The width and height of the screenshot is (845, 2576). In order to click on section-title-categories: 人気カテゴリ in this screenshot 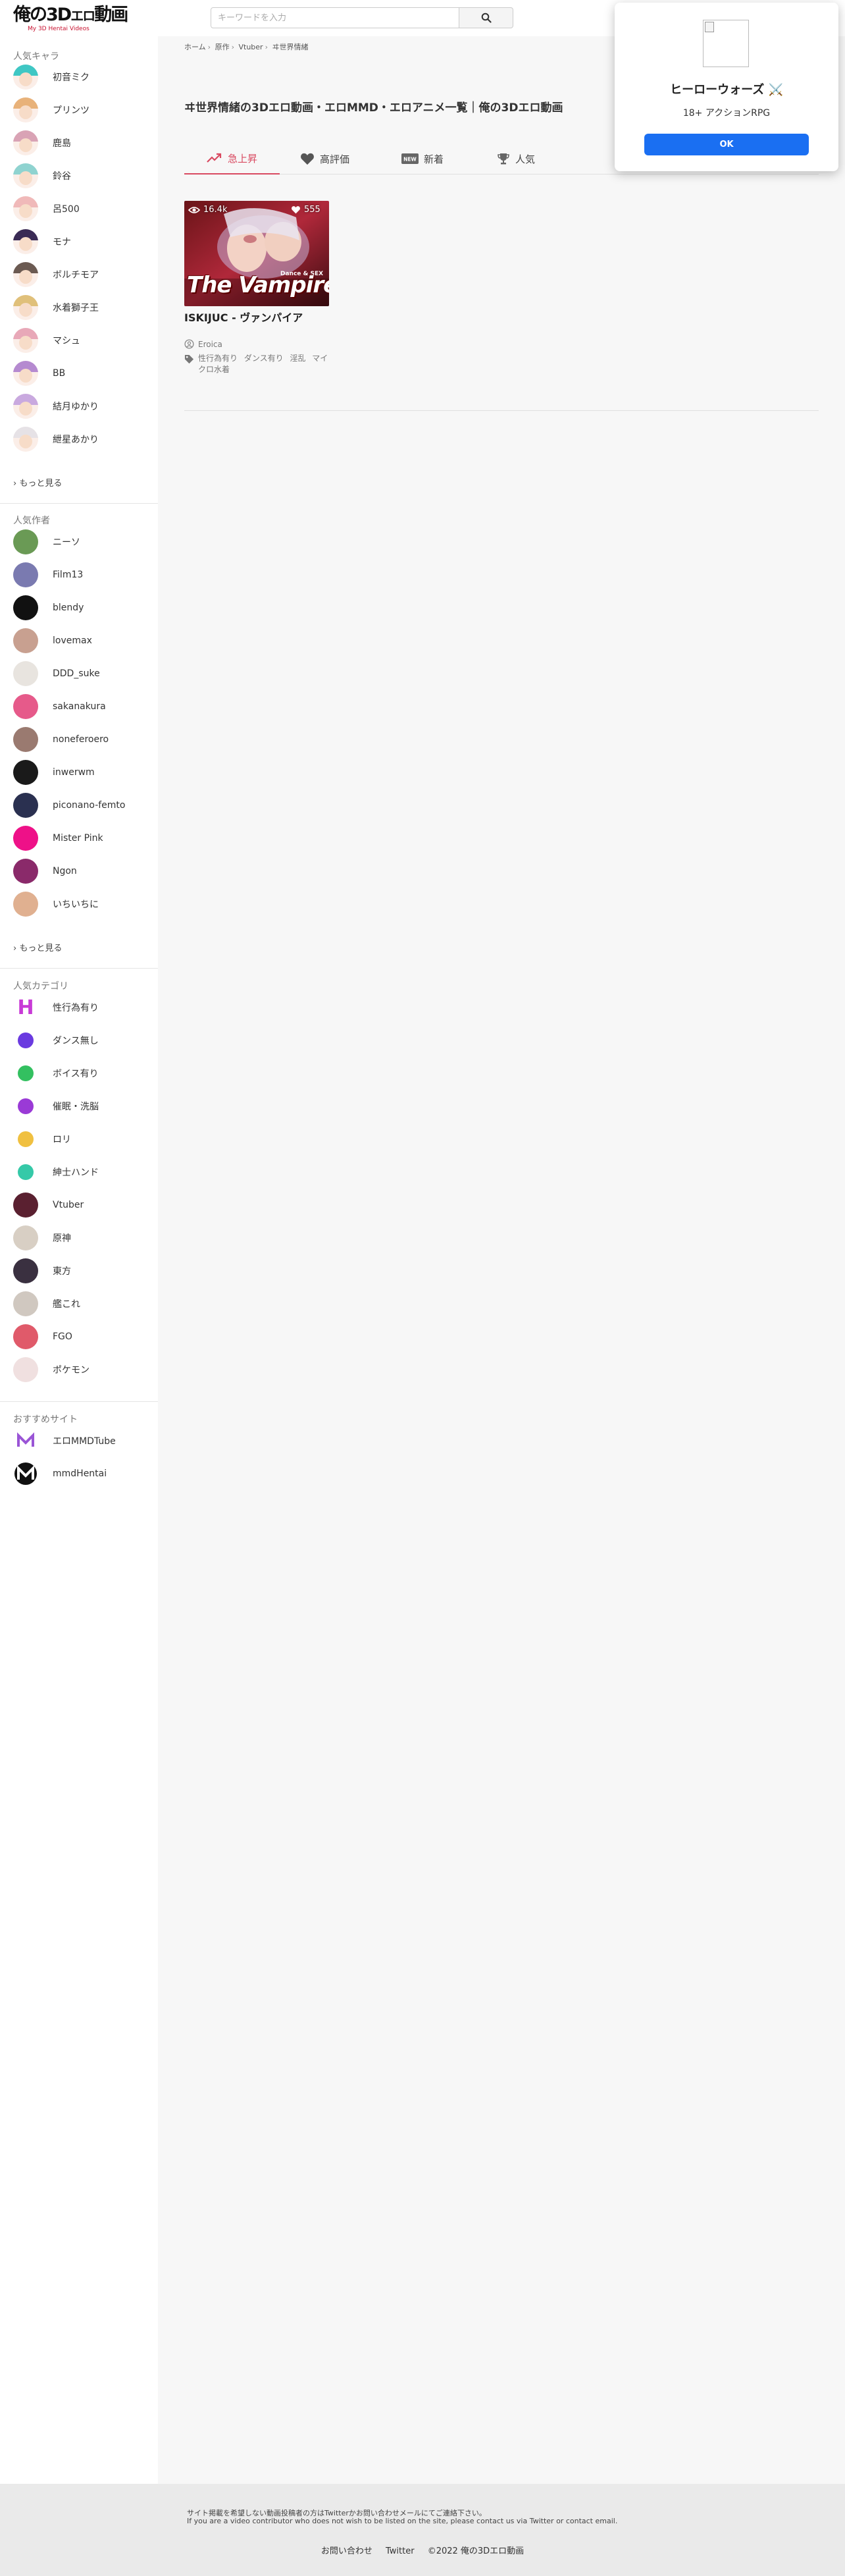, I will do `click(40, 986)`.